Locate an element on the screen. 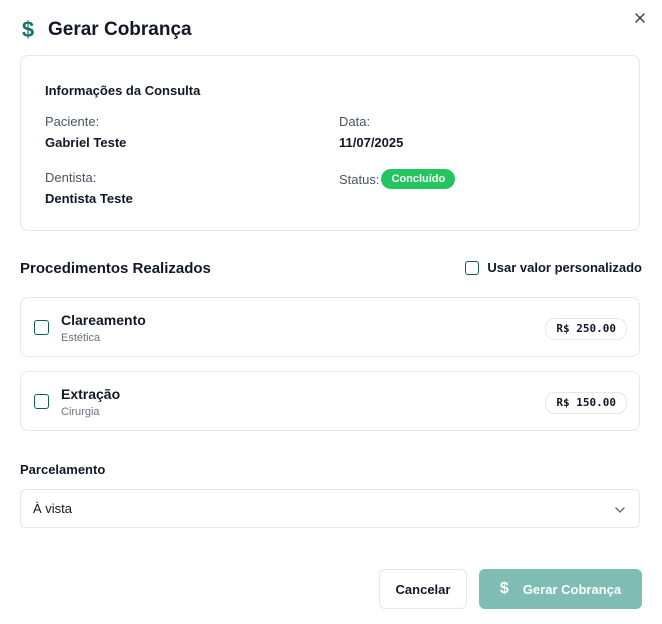 The image size is (662, 624). custom-value-label: Usar valor personalizado is located at coordinates (564, 267).